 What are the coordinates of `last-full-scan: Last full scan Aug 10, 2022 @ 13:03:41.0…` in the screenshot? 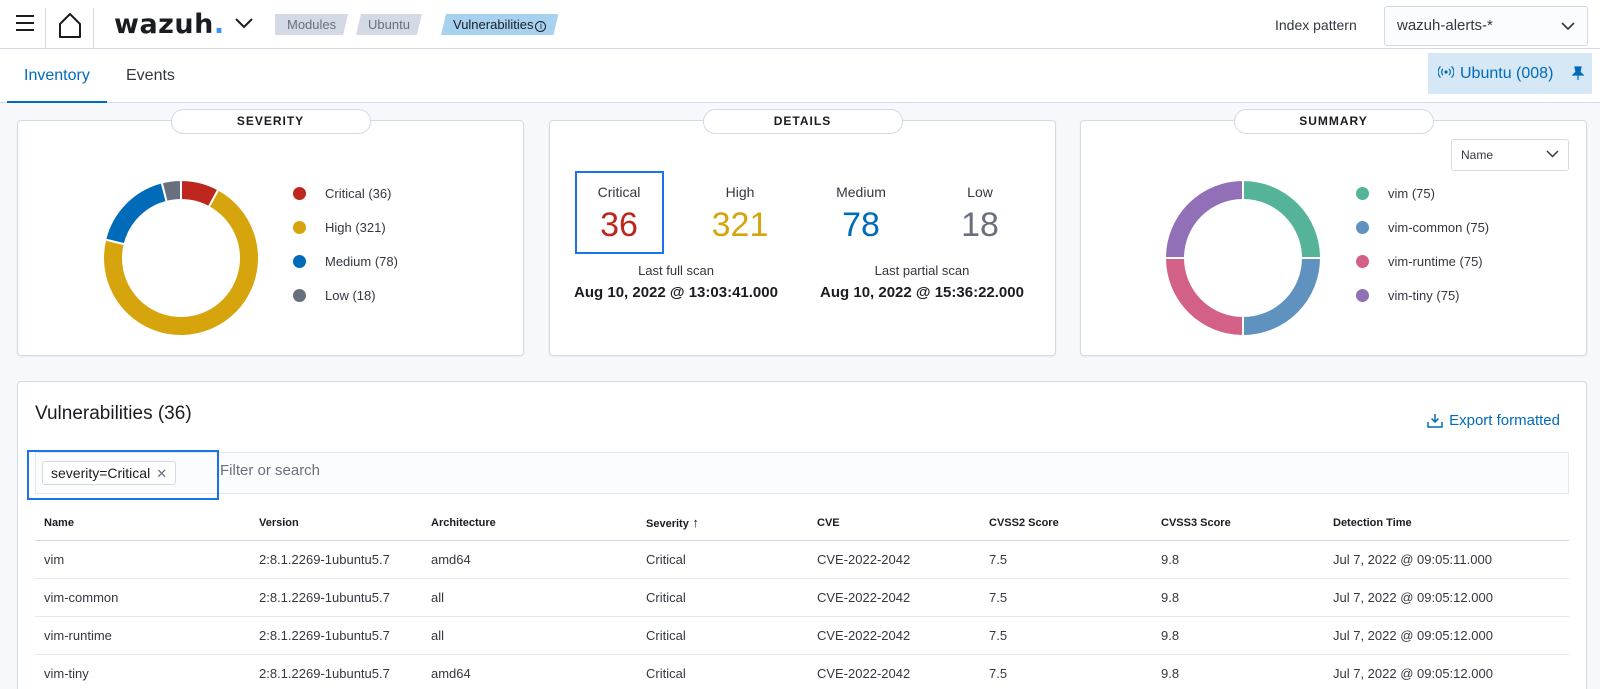 It's located at (676, 282).